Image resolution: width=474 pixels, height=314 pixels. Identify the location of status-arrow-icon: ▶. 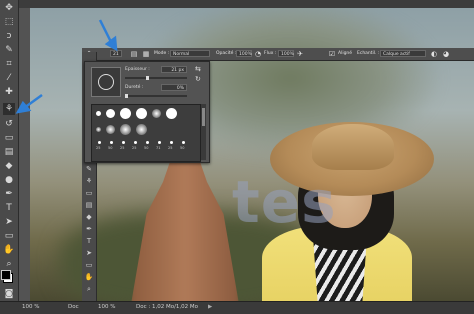
(210, 307).